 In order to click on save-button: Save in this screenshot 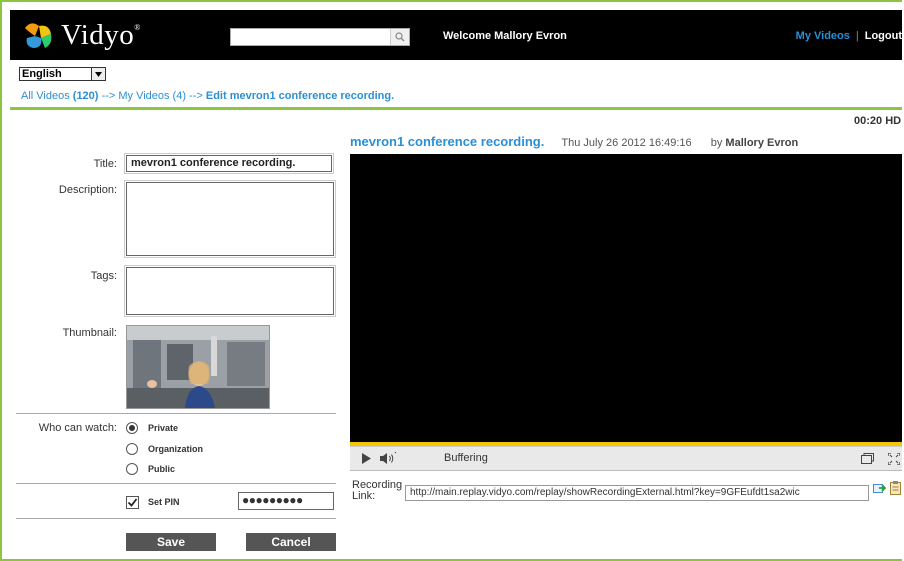, I will do `click(171, 542)`.